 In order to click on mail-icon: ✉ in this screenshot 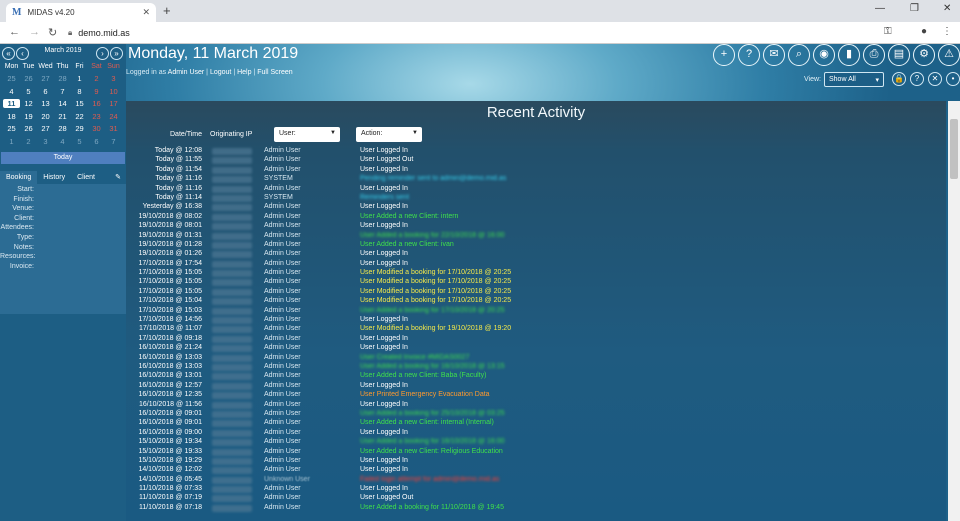, I will do `click(774, 55)`.